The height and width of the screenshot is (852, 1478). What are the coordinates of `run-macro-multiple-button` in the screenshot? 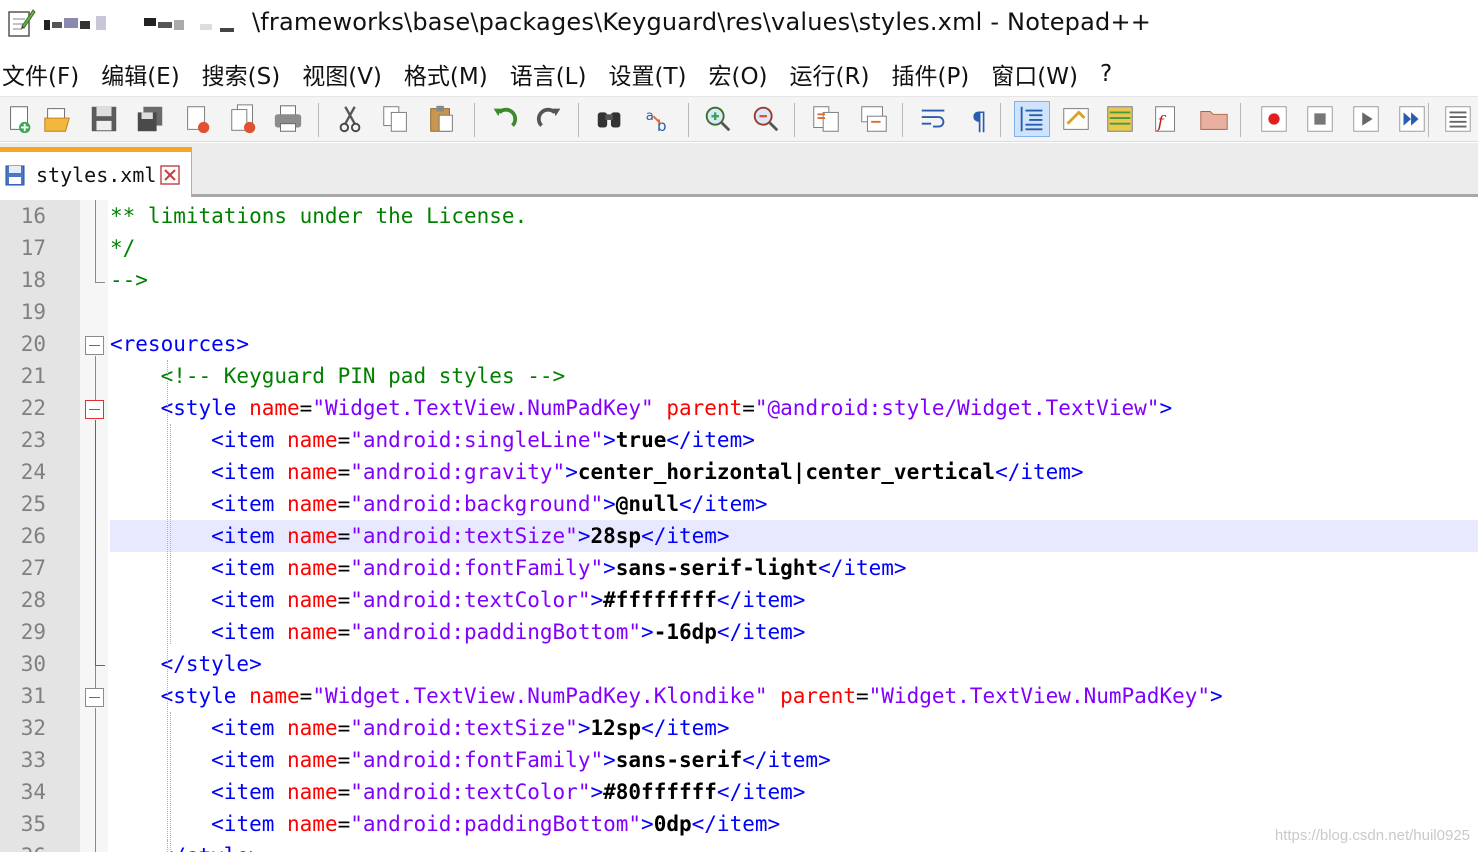 It's located at (1412, 119).